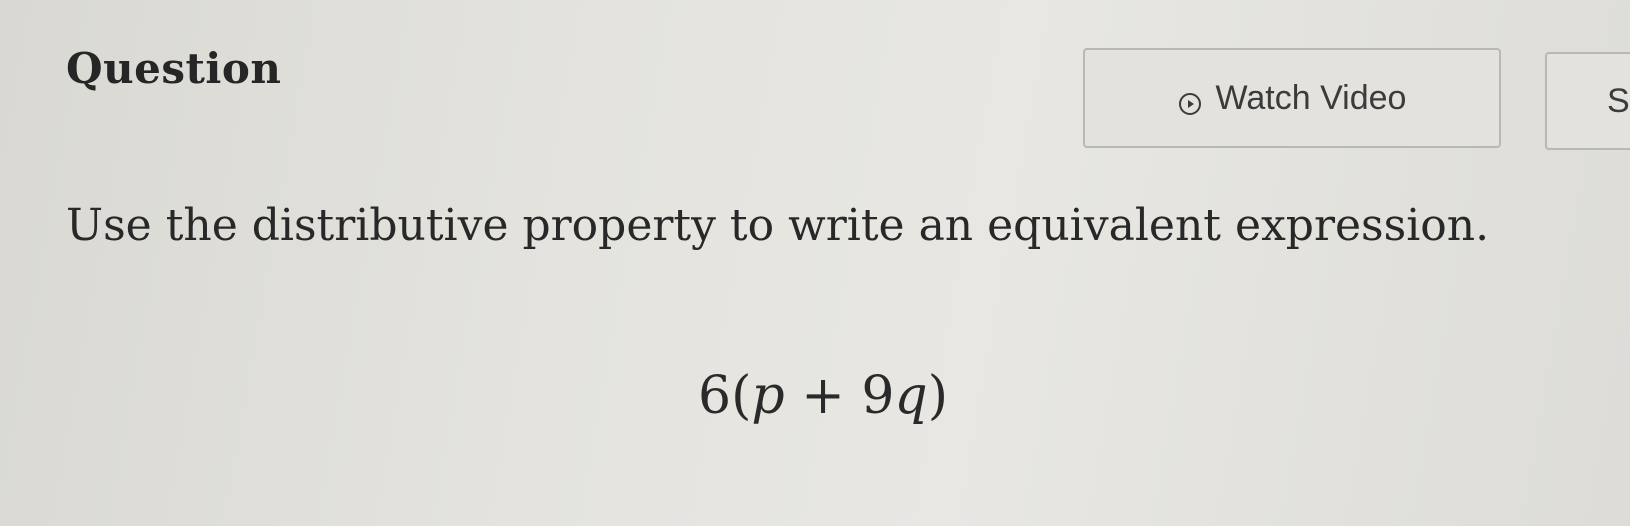  What do you see at coordinates (1618, 100) in the screenshot?
I see `partial-side-button-label: S` at bounding box center [1618, 100].